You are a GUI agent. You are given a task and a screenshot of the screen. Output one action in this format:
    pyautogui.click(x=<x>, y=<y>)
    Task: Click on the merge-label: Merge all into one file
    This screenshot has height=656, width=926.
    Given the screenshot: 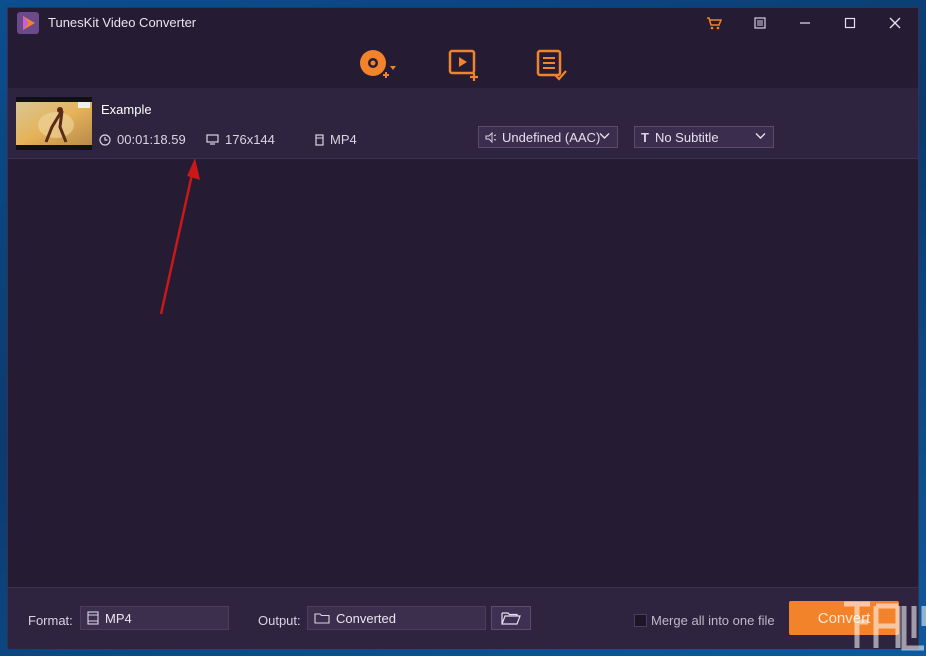 What is the action you would take?
    pyautogui.click(x=713, y=620)
    